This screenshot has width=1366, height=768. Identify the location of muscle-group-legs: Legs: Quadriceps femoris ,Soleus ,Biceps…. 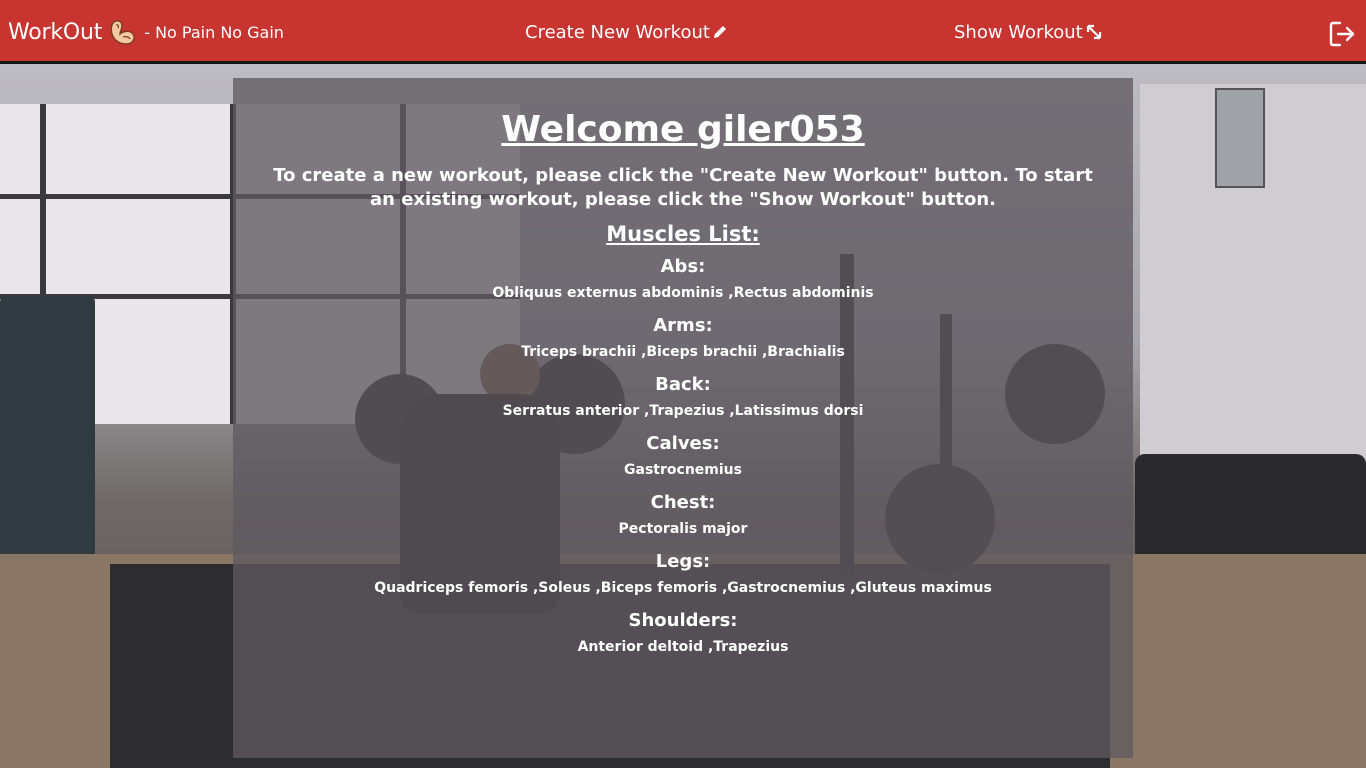
(683, 578).